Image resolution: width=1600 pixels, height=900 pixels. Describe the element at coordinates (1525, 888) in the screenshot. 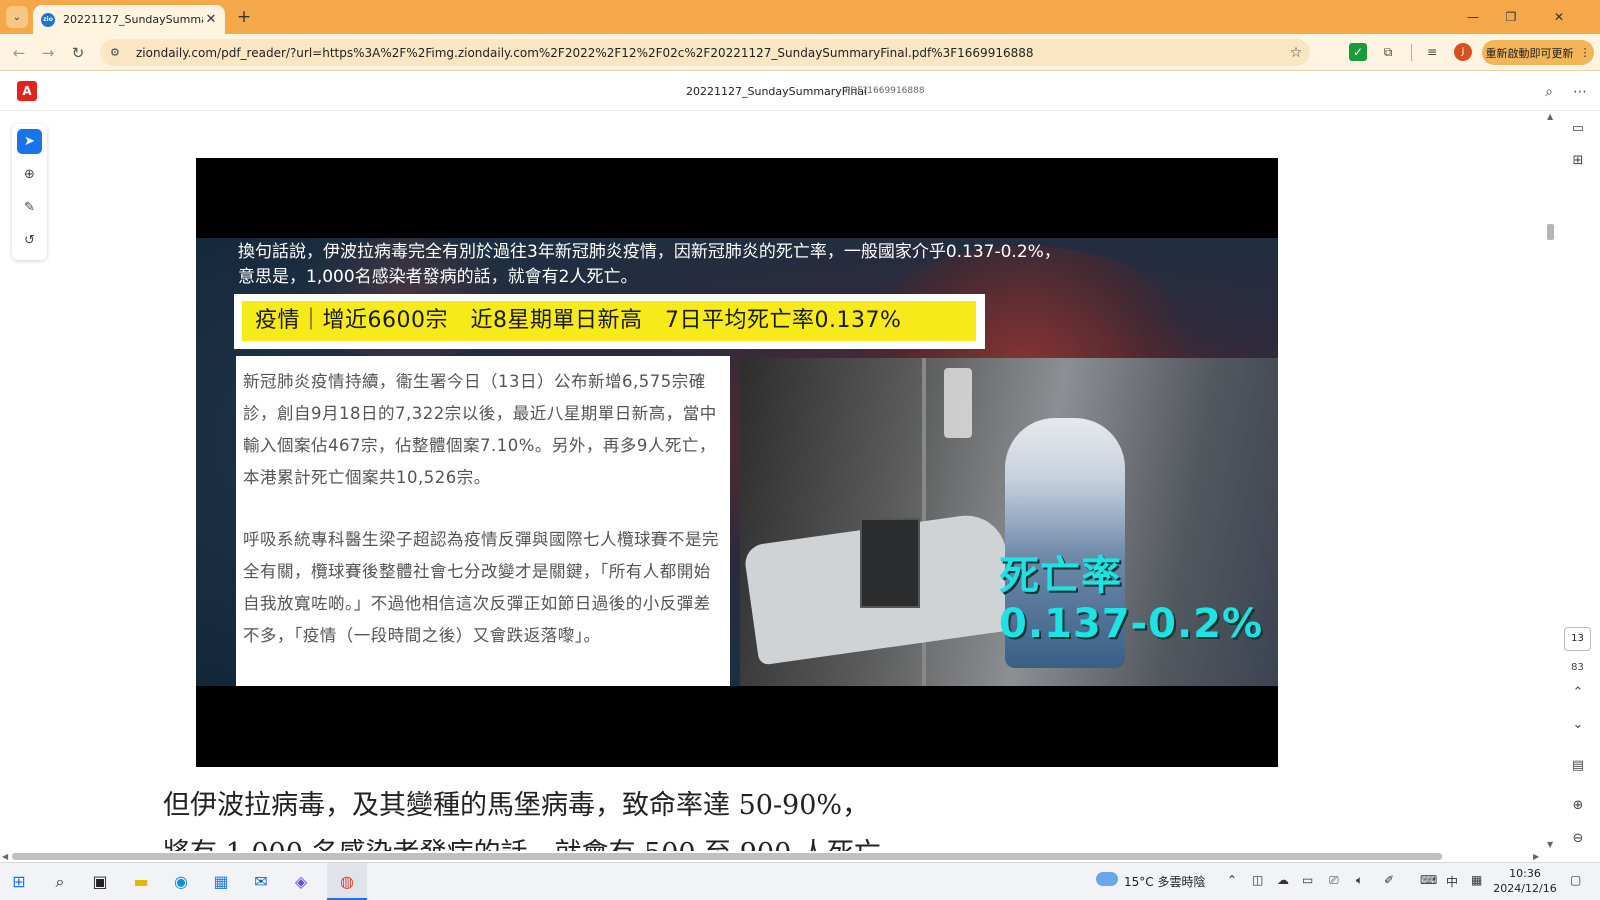

I see `clock-date: 2024/12/16` at that location.